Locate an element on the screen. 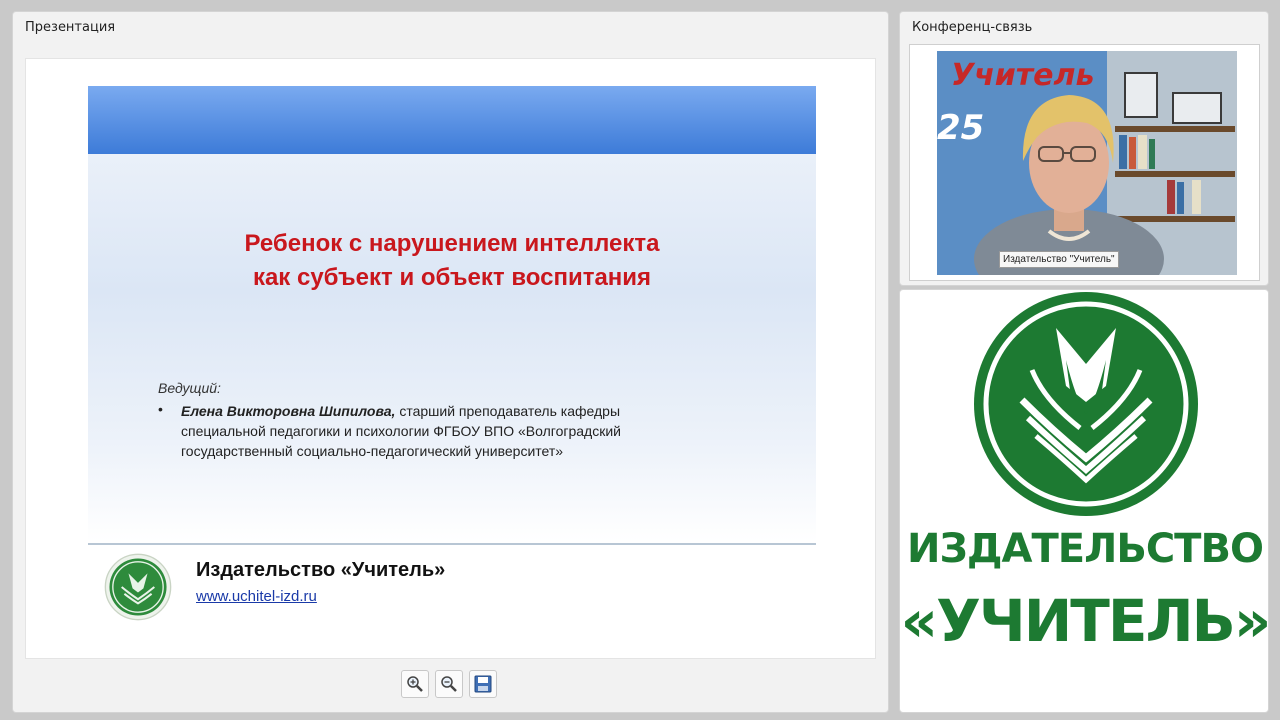  publisher-logo-icon is located at coordinates (138, 587).